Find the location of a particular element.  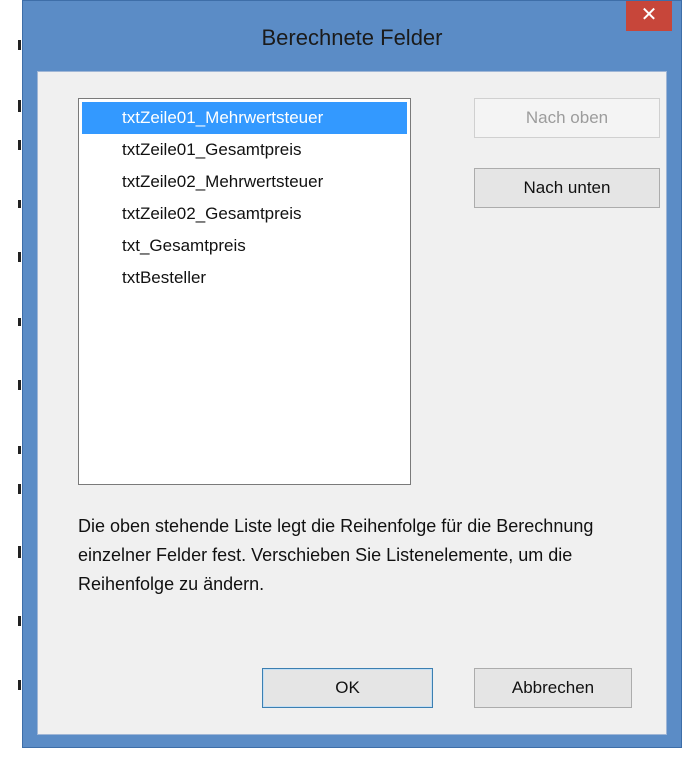

list-item: txtZeile02_Mehrwertsteuer is located at coordinates (244, 182).